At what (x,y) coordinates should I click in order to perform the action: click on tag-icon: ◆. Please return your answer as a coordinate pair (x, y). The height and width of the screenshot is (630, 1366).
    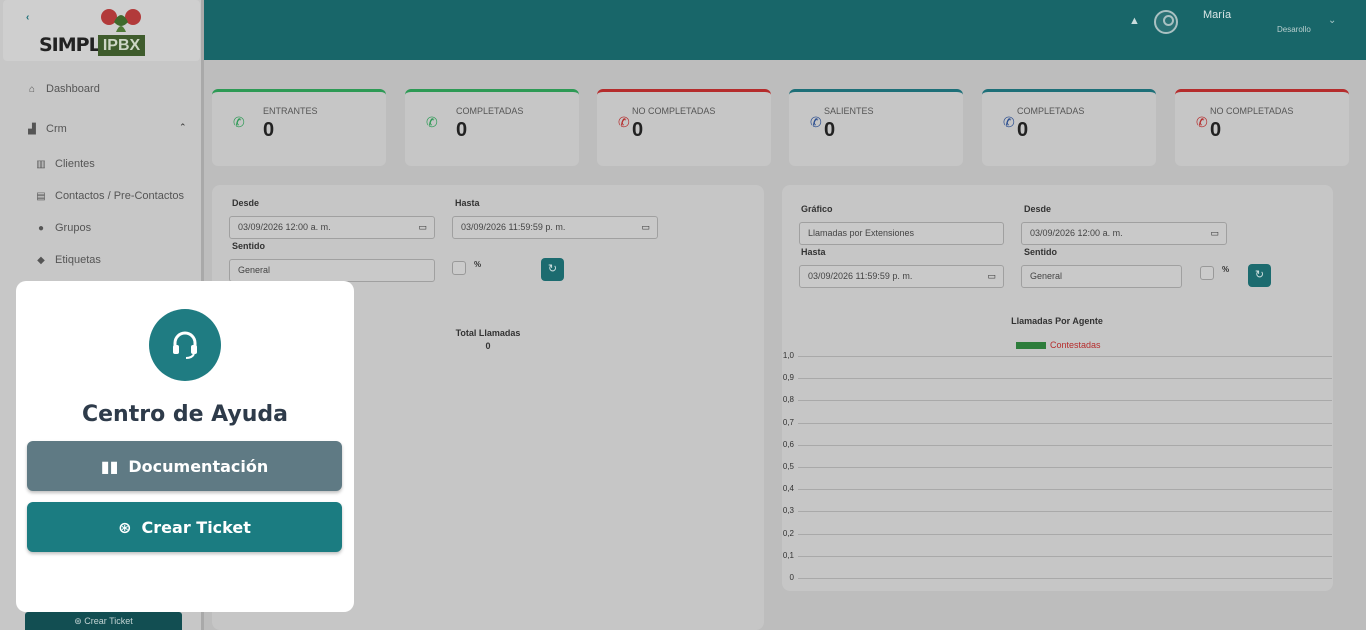
    Looking at the image, I should click on (41, 260).